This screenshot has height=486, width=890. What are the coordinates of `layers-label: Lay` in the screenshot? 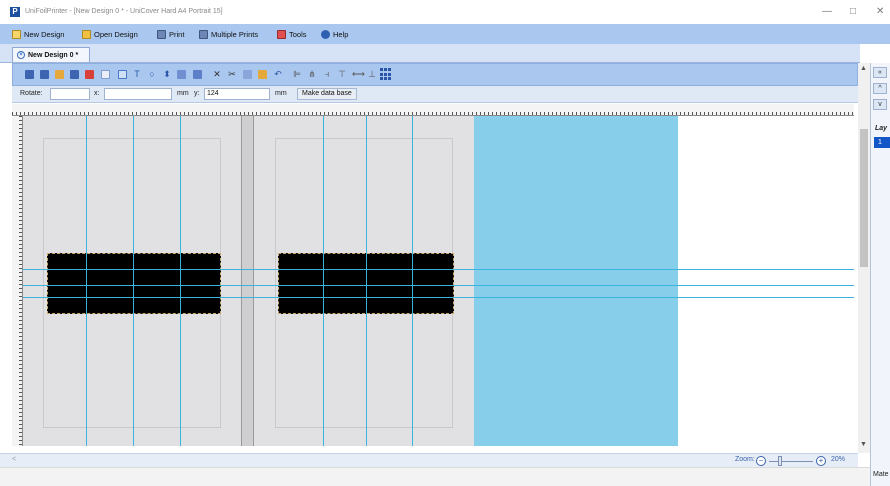 It's located at (881, 128).